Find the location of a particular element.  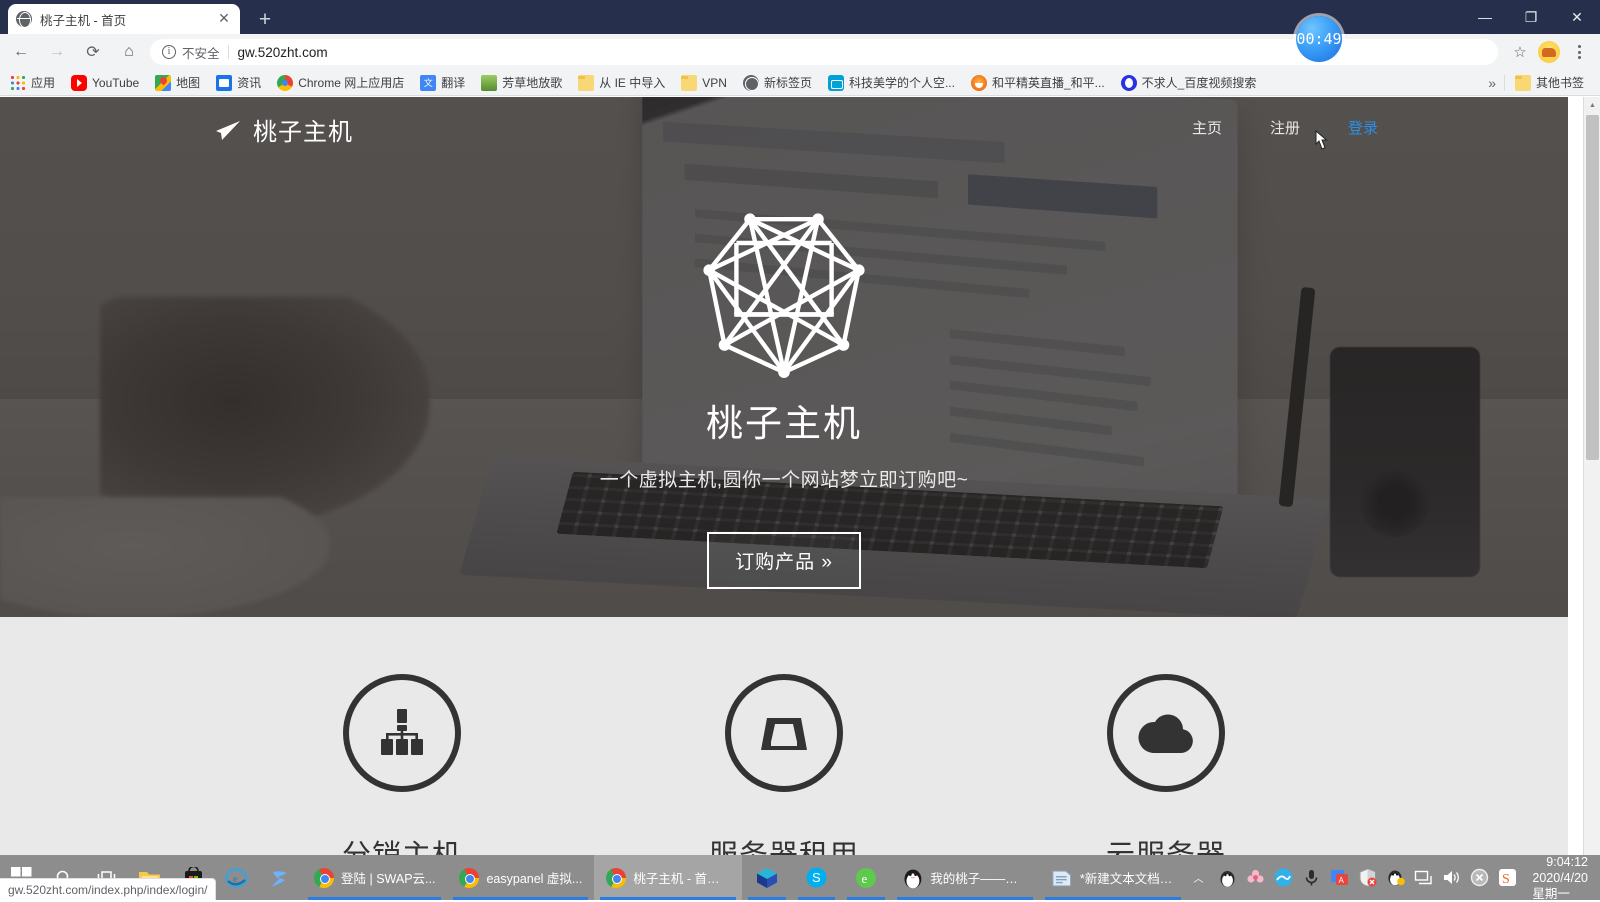

taskbar-app-skype: S is located at coordinates (816, 877).